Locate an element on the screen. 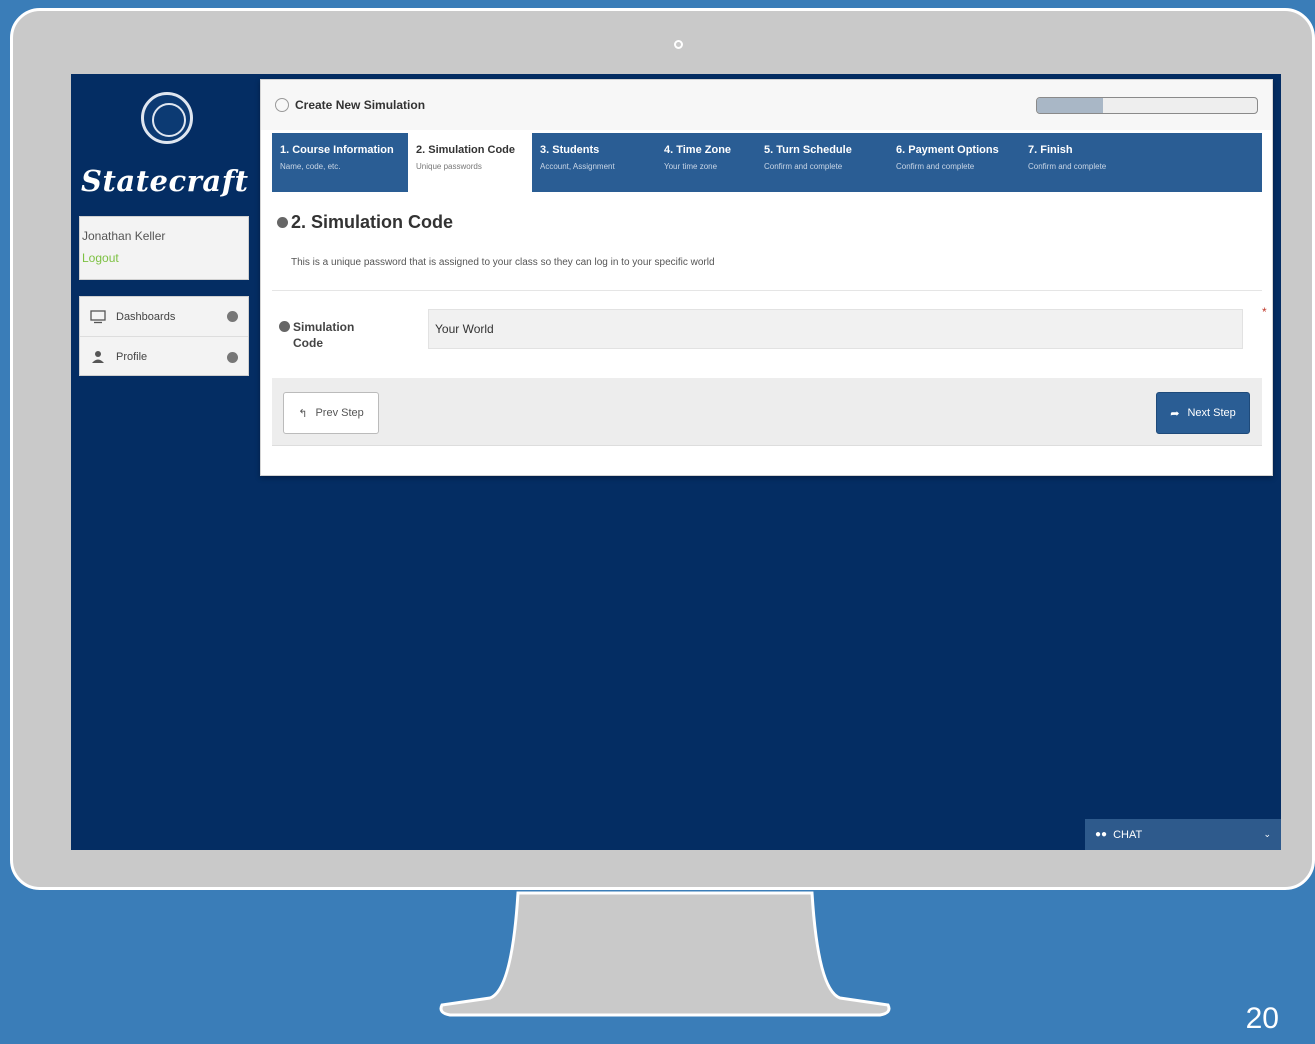 The image size is (1315, 1044). tab-turn-schedule: 5. Turn Schedule Confirm and complete is located at coordinates (822, 162).